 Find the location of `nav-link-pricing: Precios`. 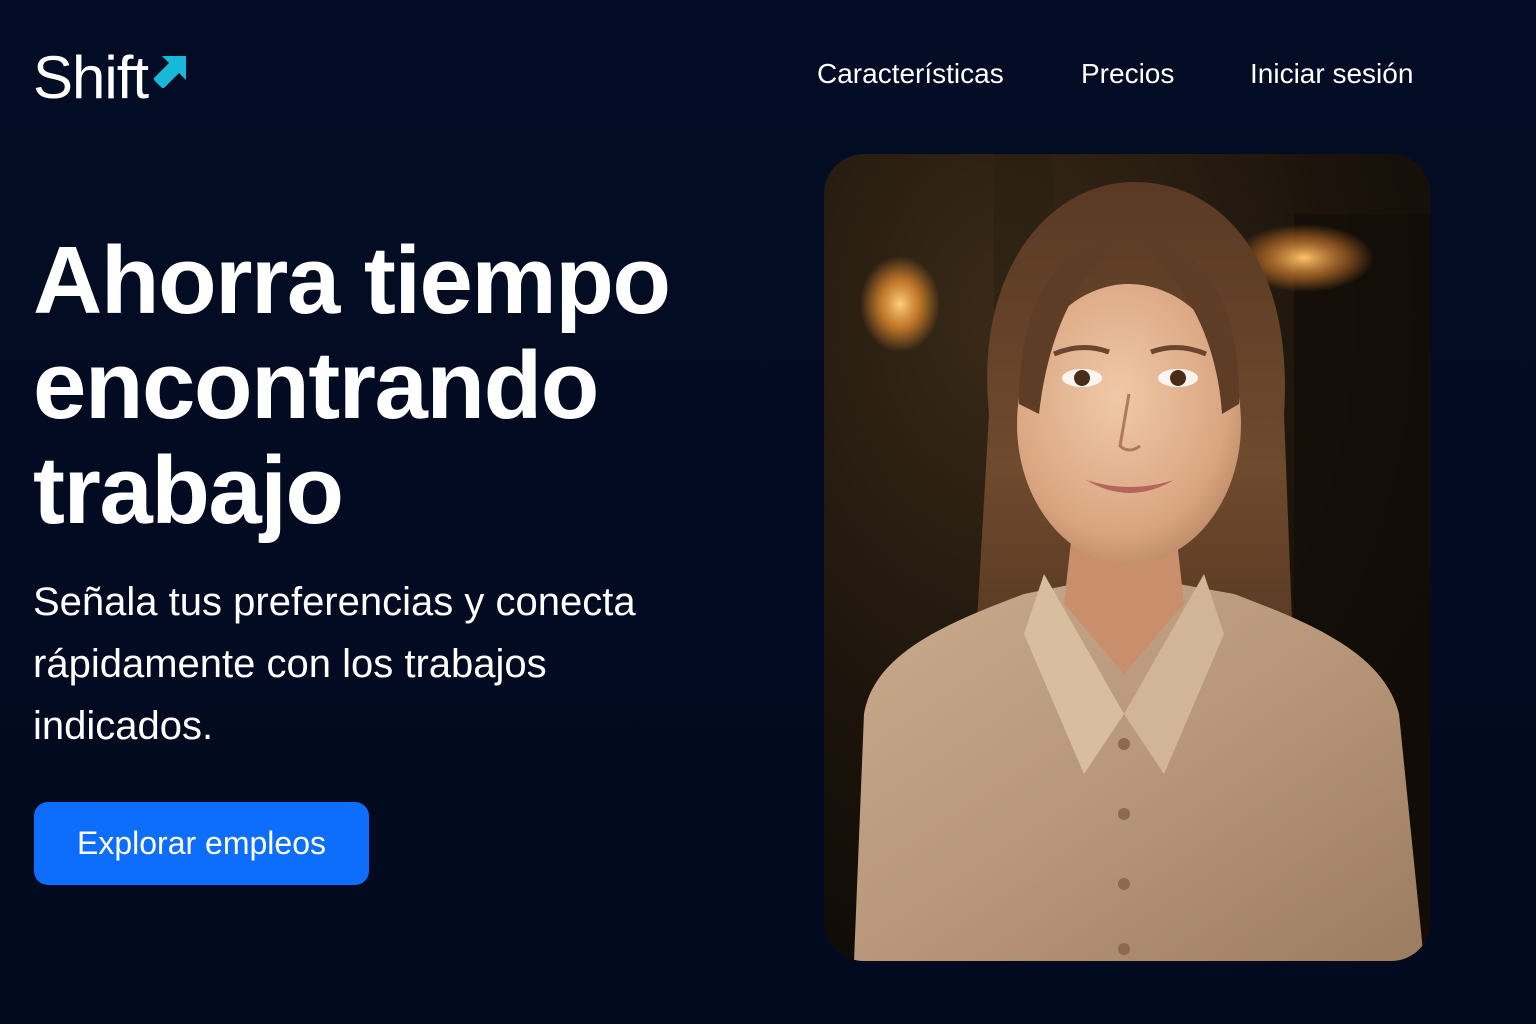

nav-link-pricing: Precios is located at coordinates (1127, 74).